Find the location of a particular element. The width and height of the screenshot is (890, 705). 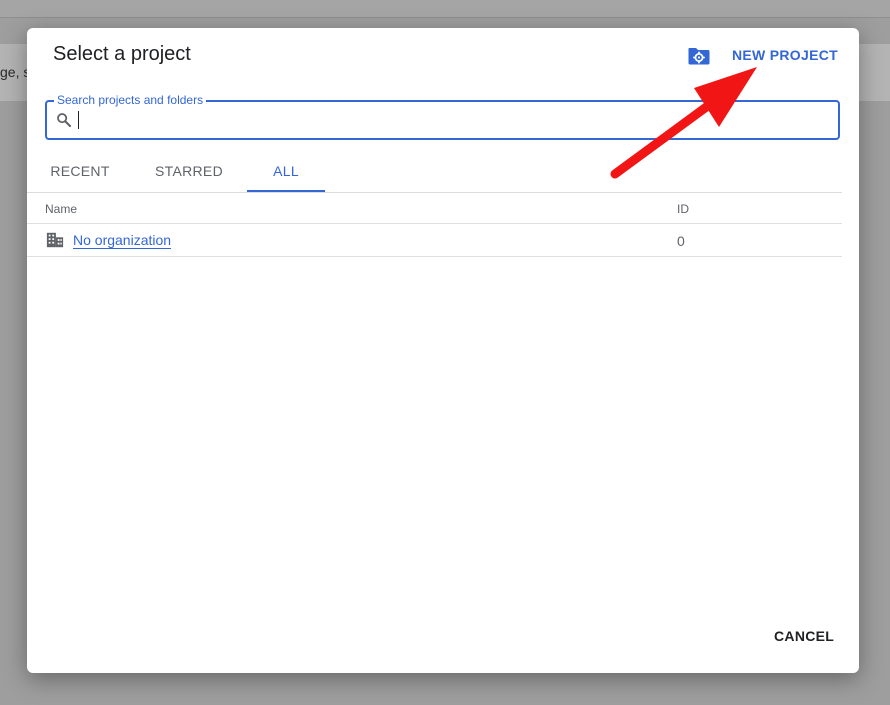

search-label: Search projects and folders is located at coordinates (130, 100).